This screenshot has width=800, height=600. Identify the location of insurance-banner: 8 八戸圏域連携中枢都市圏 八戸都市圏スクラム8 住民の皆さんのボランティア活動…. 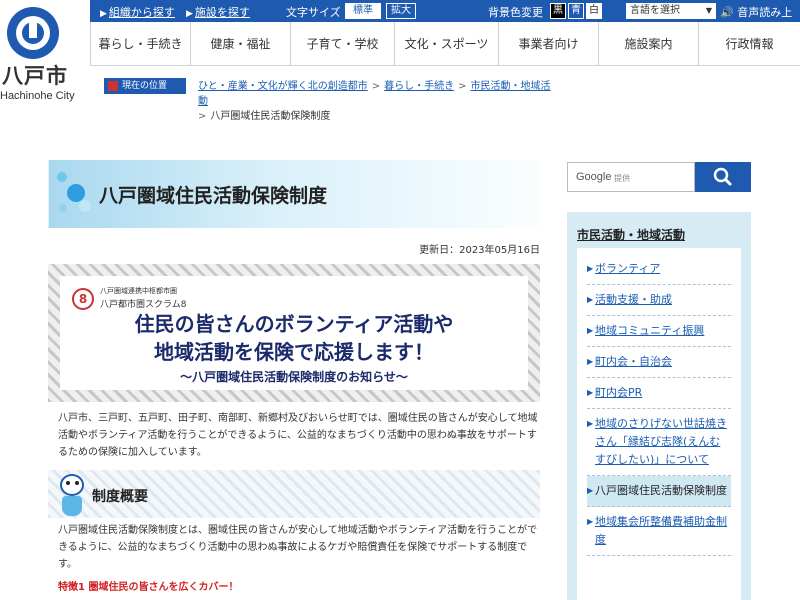
(294, 333).